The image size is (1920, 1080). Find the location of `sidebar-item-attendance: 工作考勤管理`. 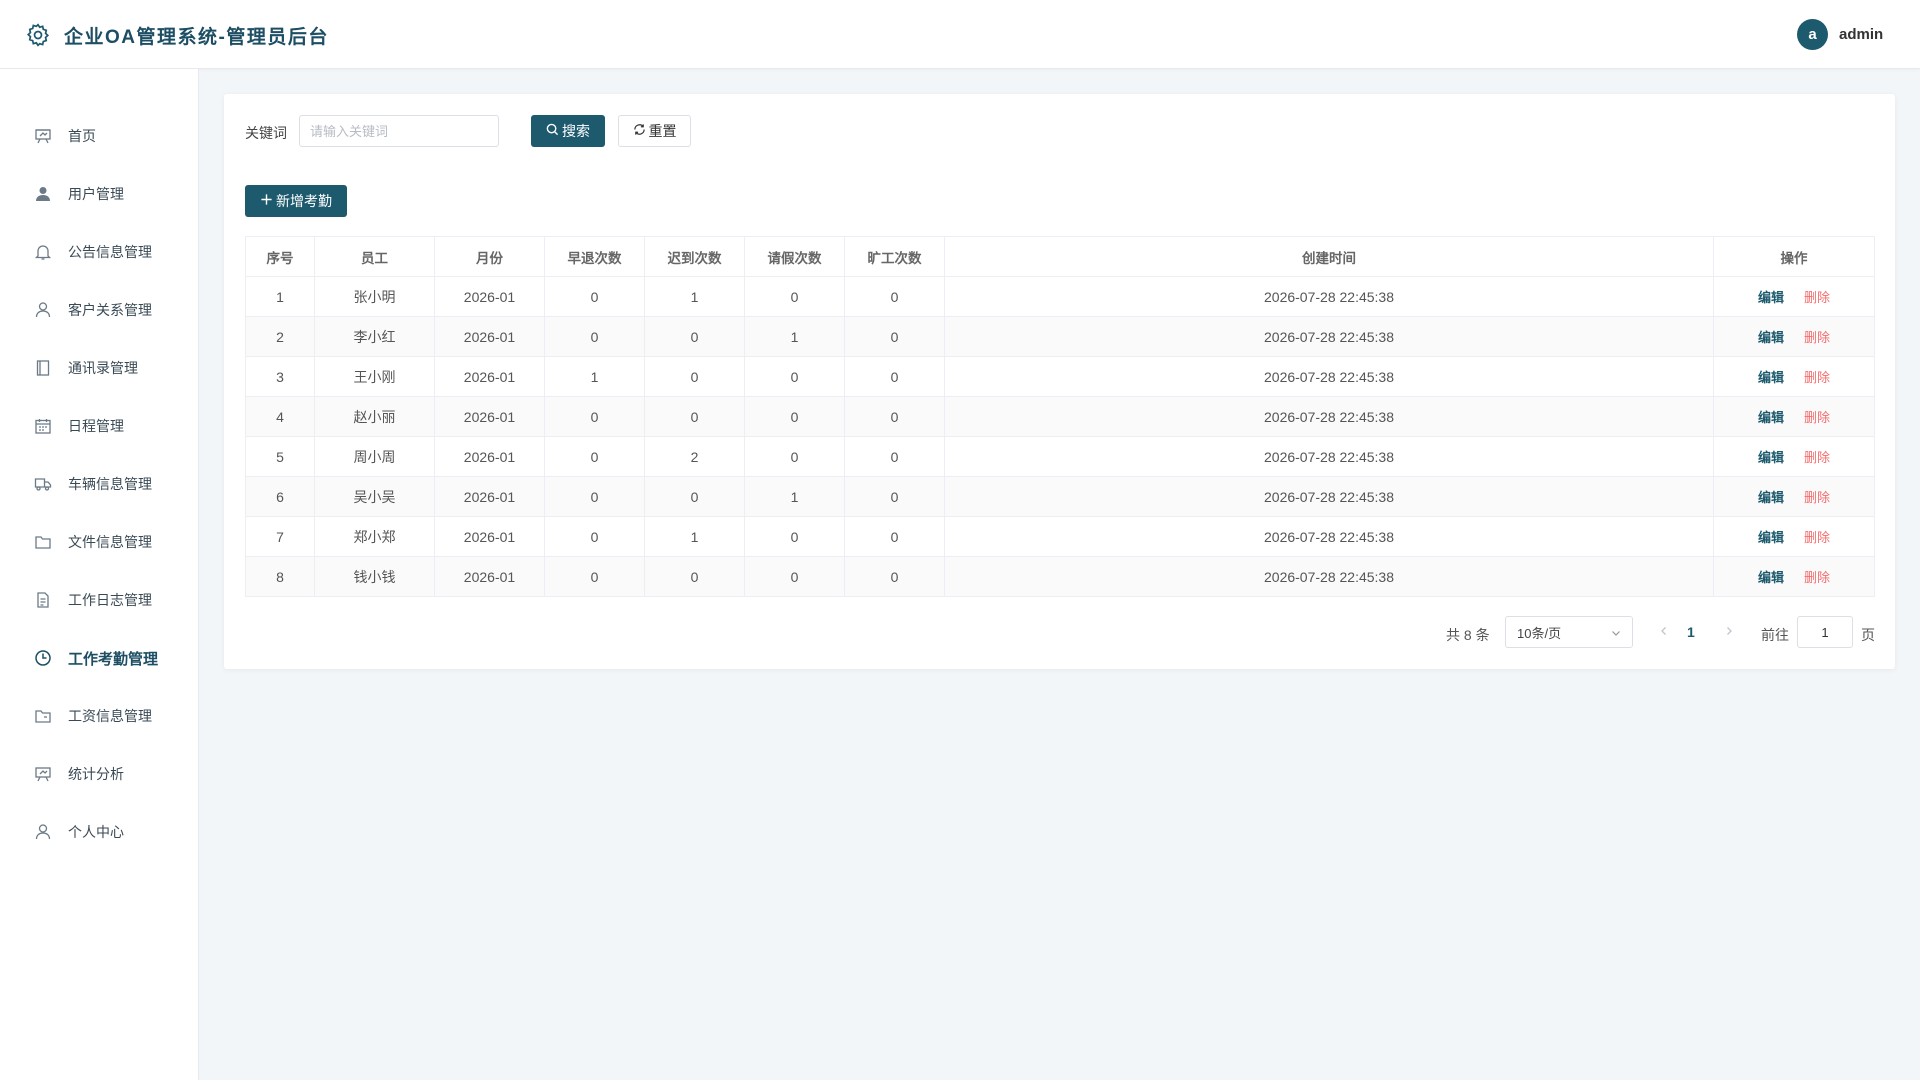

sidebar-item-attendance: 工作考勤管理 is located at coordinates (99, 658).